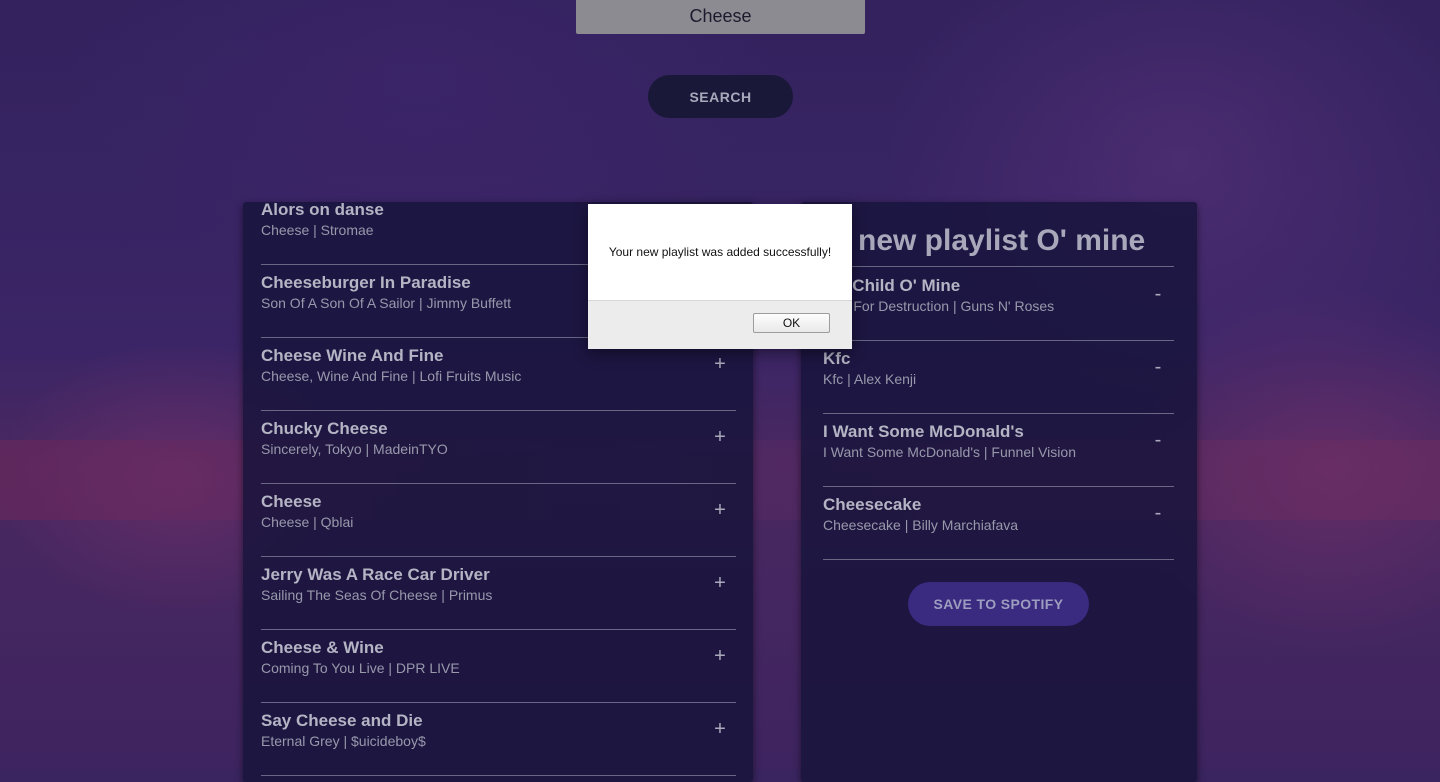 The height and width of the screenshot is (782, 1440). Describe the element at coordinates (720, 17) in the screenshot. I see `search-input: Cheese` at that location.